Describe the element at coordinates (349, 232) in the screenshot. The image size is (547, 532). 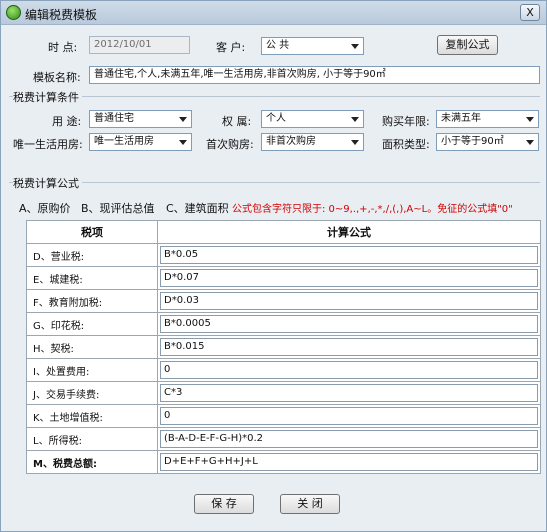
I see `column-header-formula: 计算公式` at that location.